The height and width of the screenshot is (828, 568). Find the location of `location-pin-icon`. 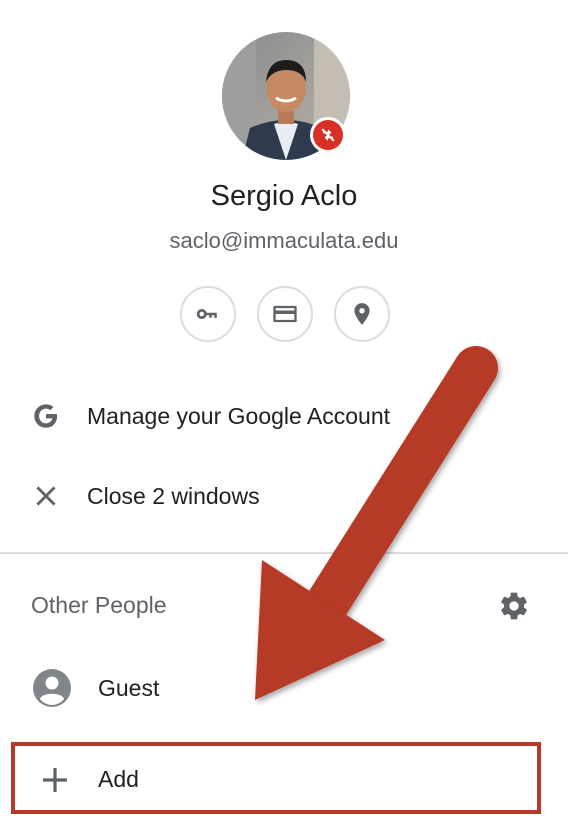

location-pin-icon is located at coordinates (362, 314).